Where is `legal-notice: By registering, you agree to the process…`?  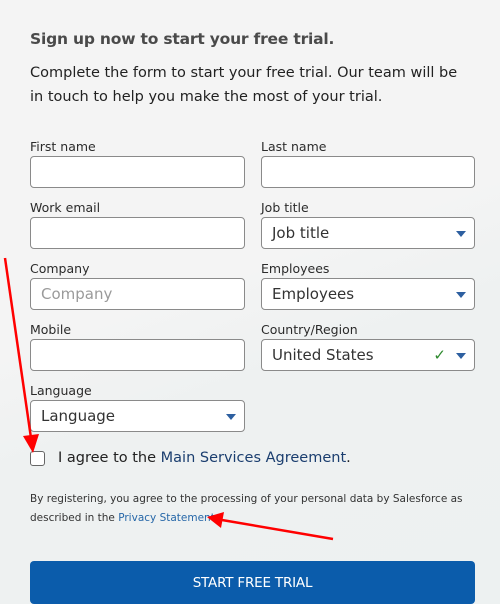
legal-notice: By registering, you agree to the process… is located at coordinates (250, 509).